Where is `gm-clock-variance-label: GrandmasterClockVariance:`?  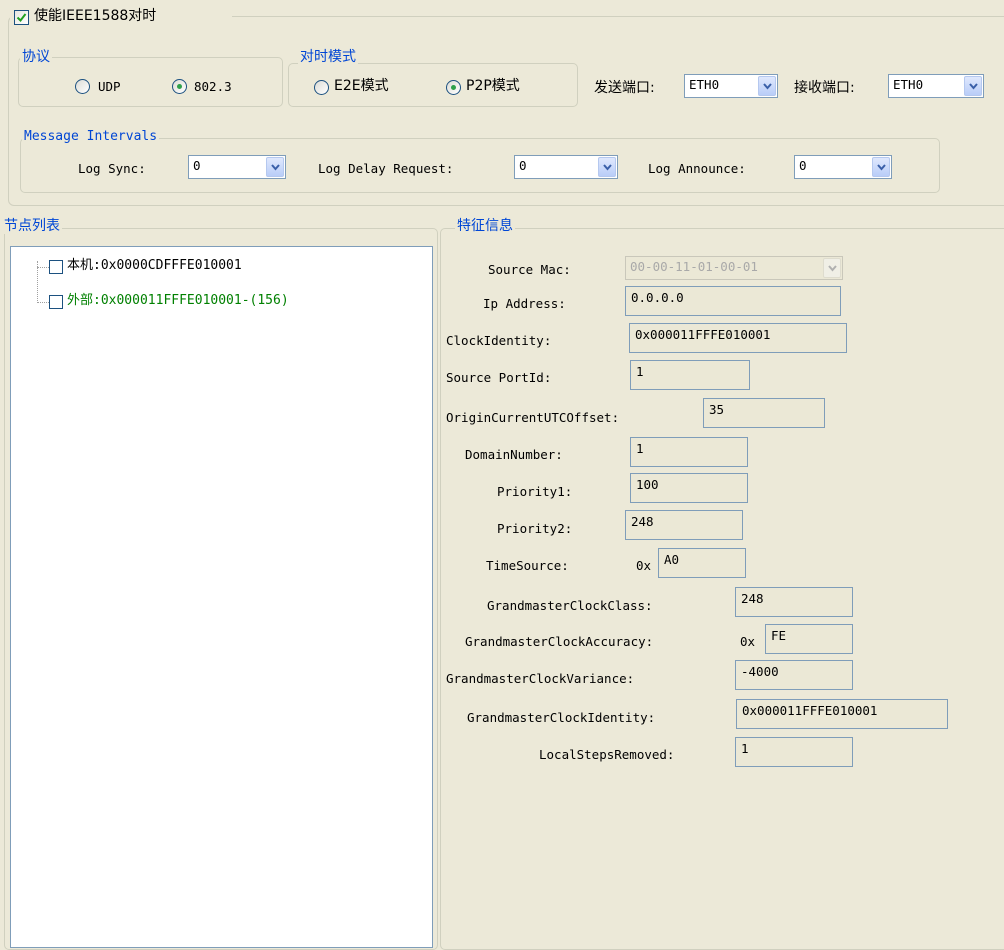 gm-clock-variance-label: GrandmasterClockVariance: is located at coordinates (540, 678).